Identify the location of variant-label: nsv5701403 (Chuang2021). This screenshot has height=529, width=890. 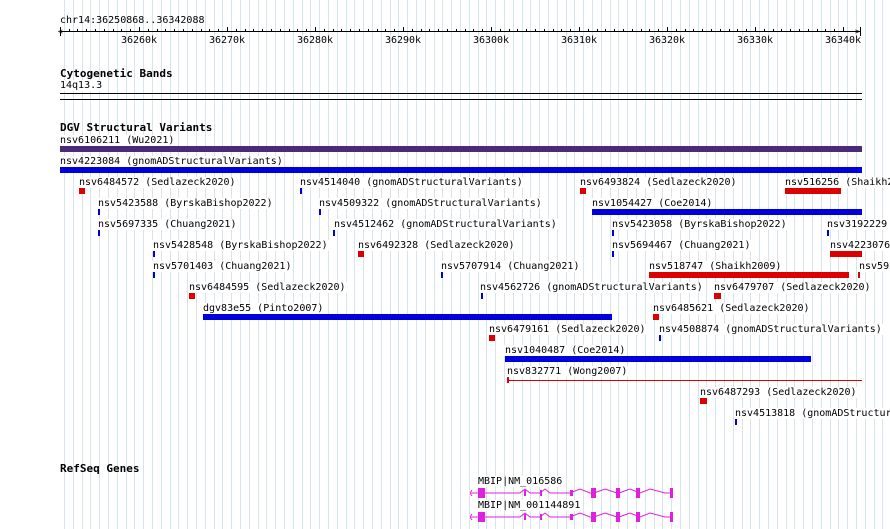
(222, 266).